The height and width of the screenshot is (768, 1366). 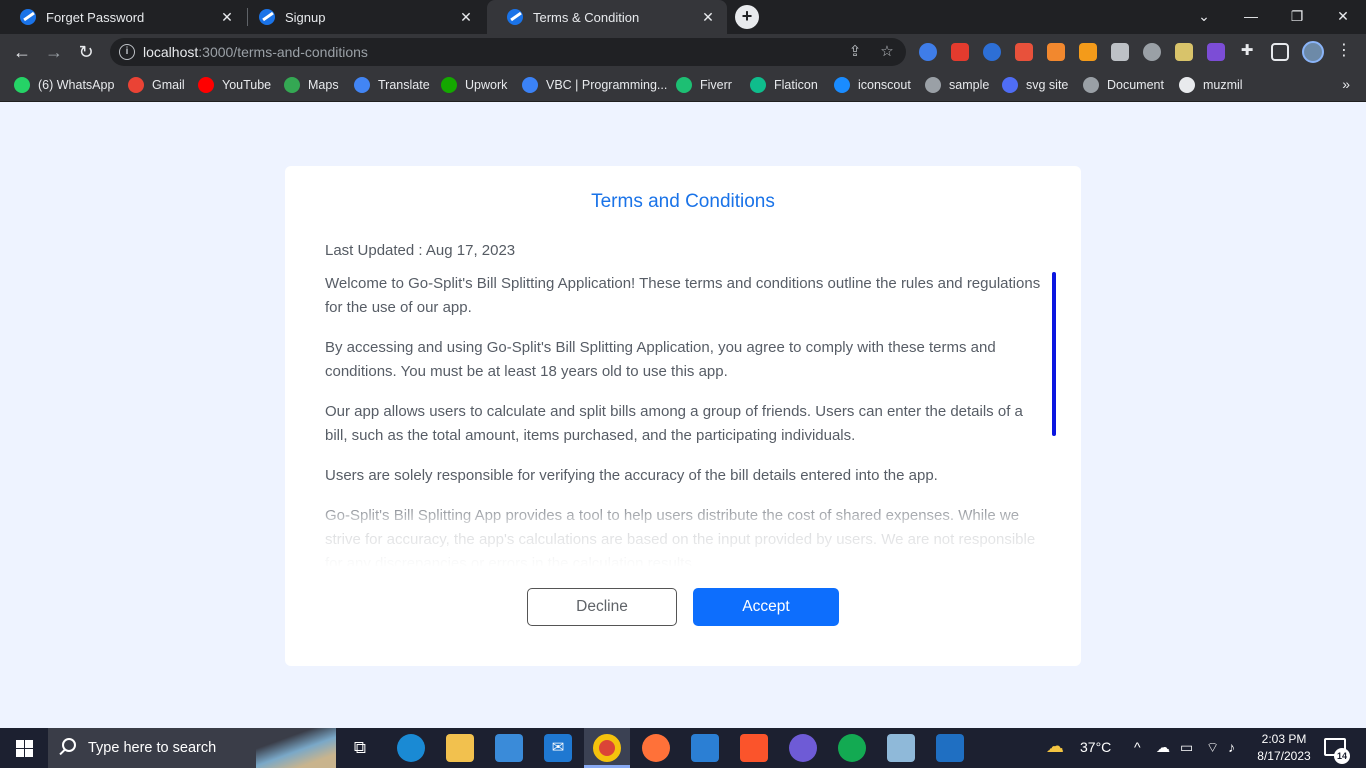 What do you see at coordinates (123, 17) in the screenshot?
I see `tab-forget-password: Forget Password ✕` at bounding box center [123, 17].